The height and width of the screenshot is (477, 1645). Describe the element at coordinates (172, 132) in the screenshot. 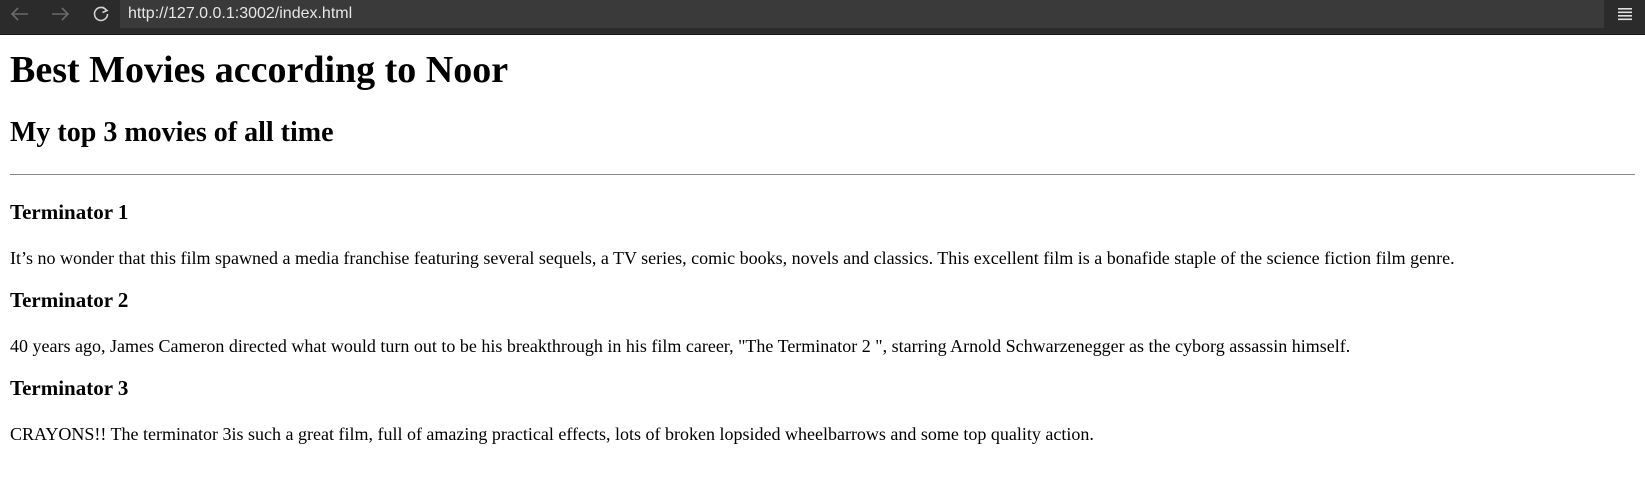

I see `page-subtitle: My top 3 movies of all time` at that location.